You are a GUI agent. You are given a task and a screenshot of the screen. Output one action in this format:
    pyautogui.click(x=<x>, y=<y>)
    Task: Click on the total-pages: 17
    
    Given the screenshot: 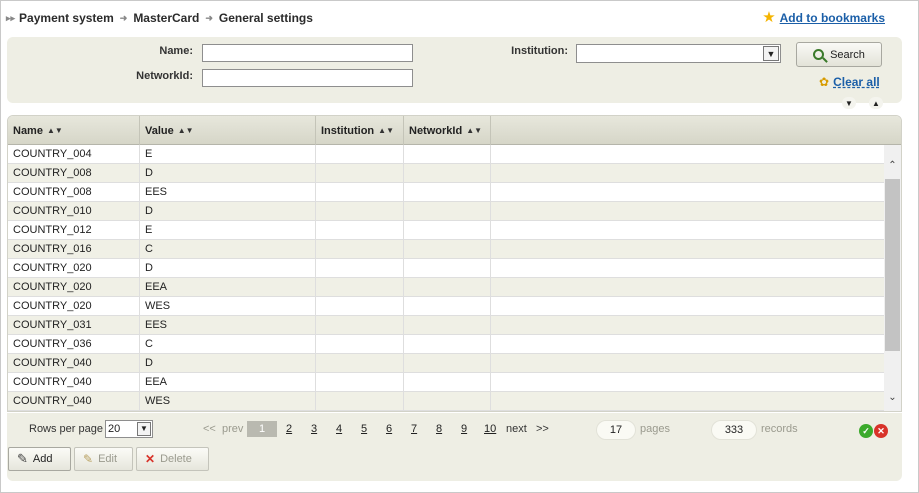 What is the action you would take?
    pyautogui.click(x=616, y=430)
    